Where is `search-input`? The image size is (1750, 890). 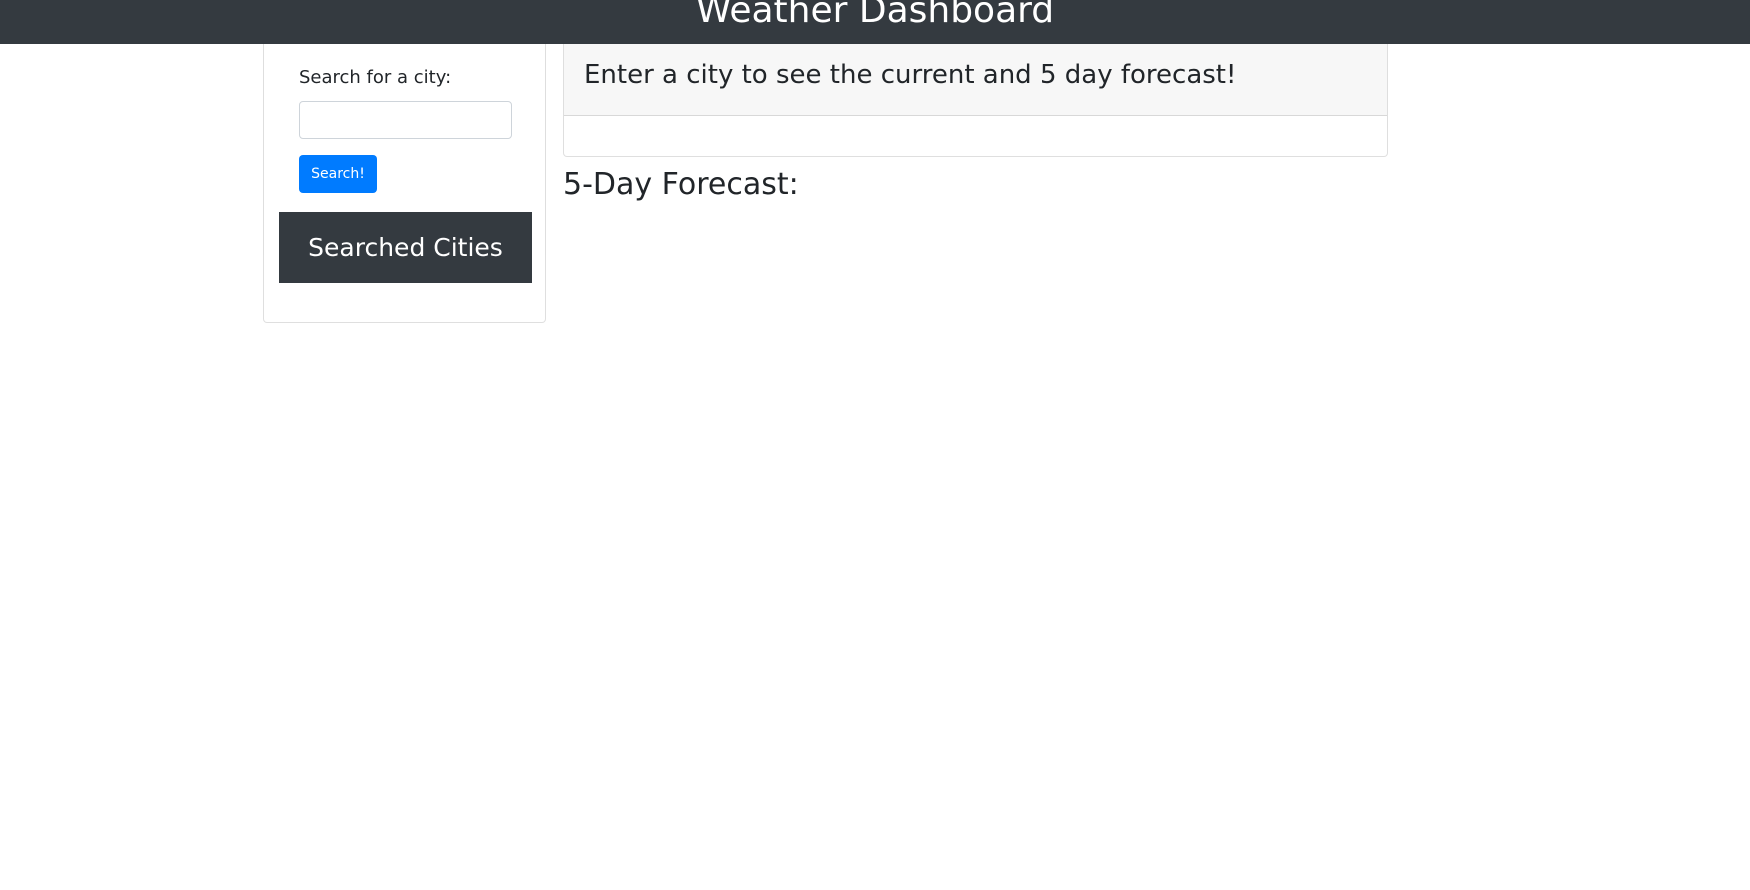
search-input is located at coordinates (405, 120).